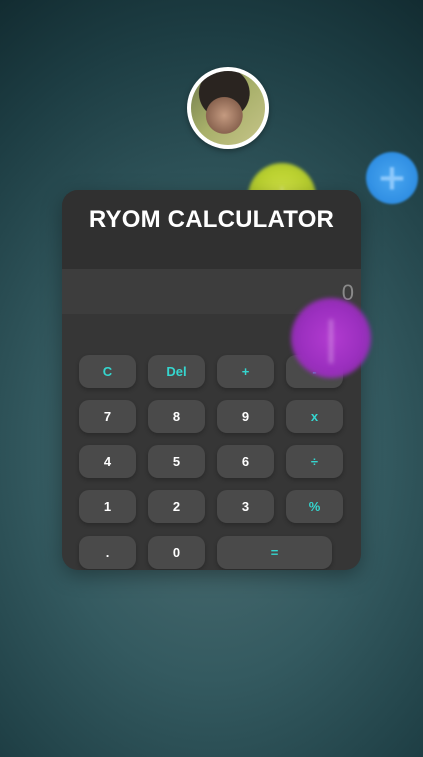 The width and height of the screenshot is (423, 757). I want to click on delete-button: Del, so click(176, 371).